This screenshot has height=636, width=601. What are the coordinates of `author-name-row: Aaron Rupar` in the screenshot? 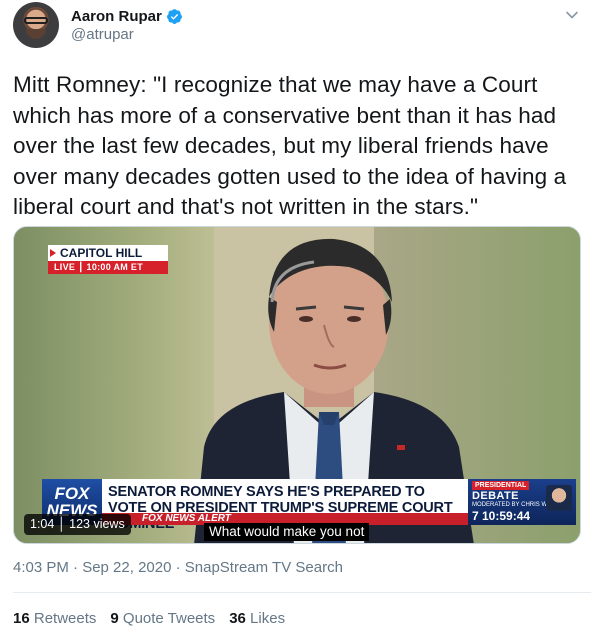 It's located at (127, 16).